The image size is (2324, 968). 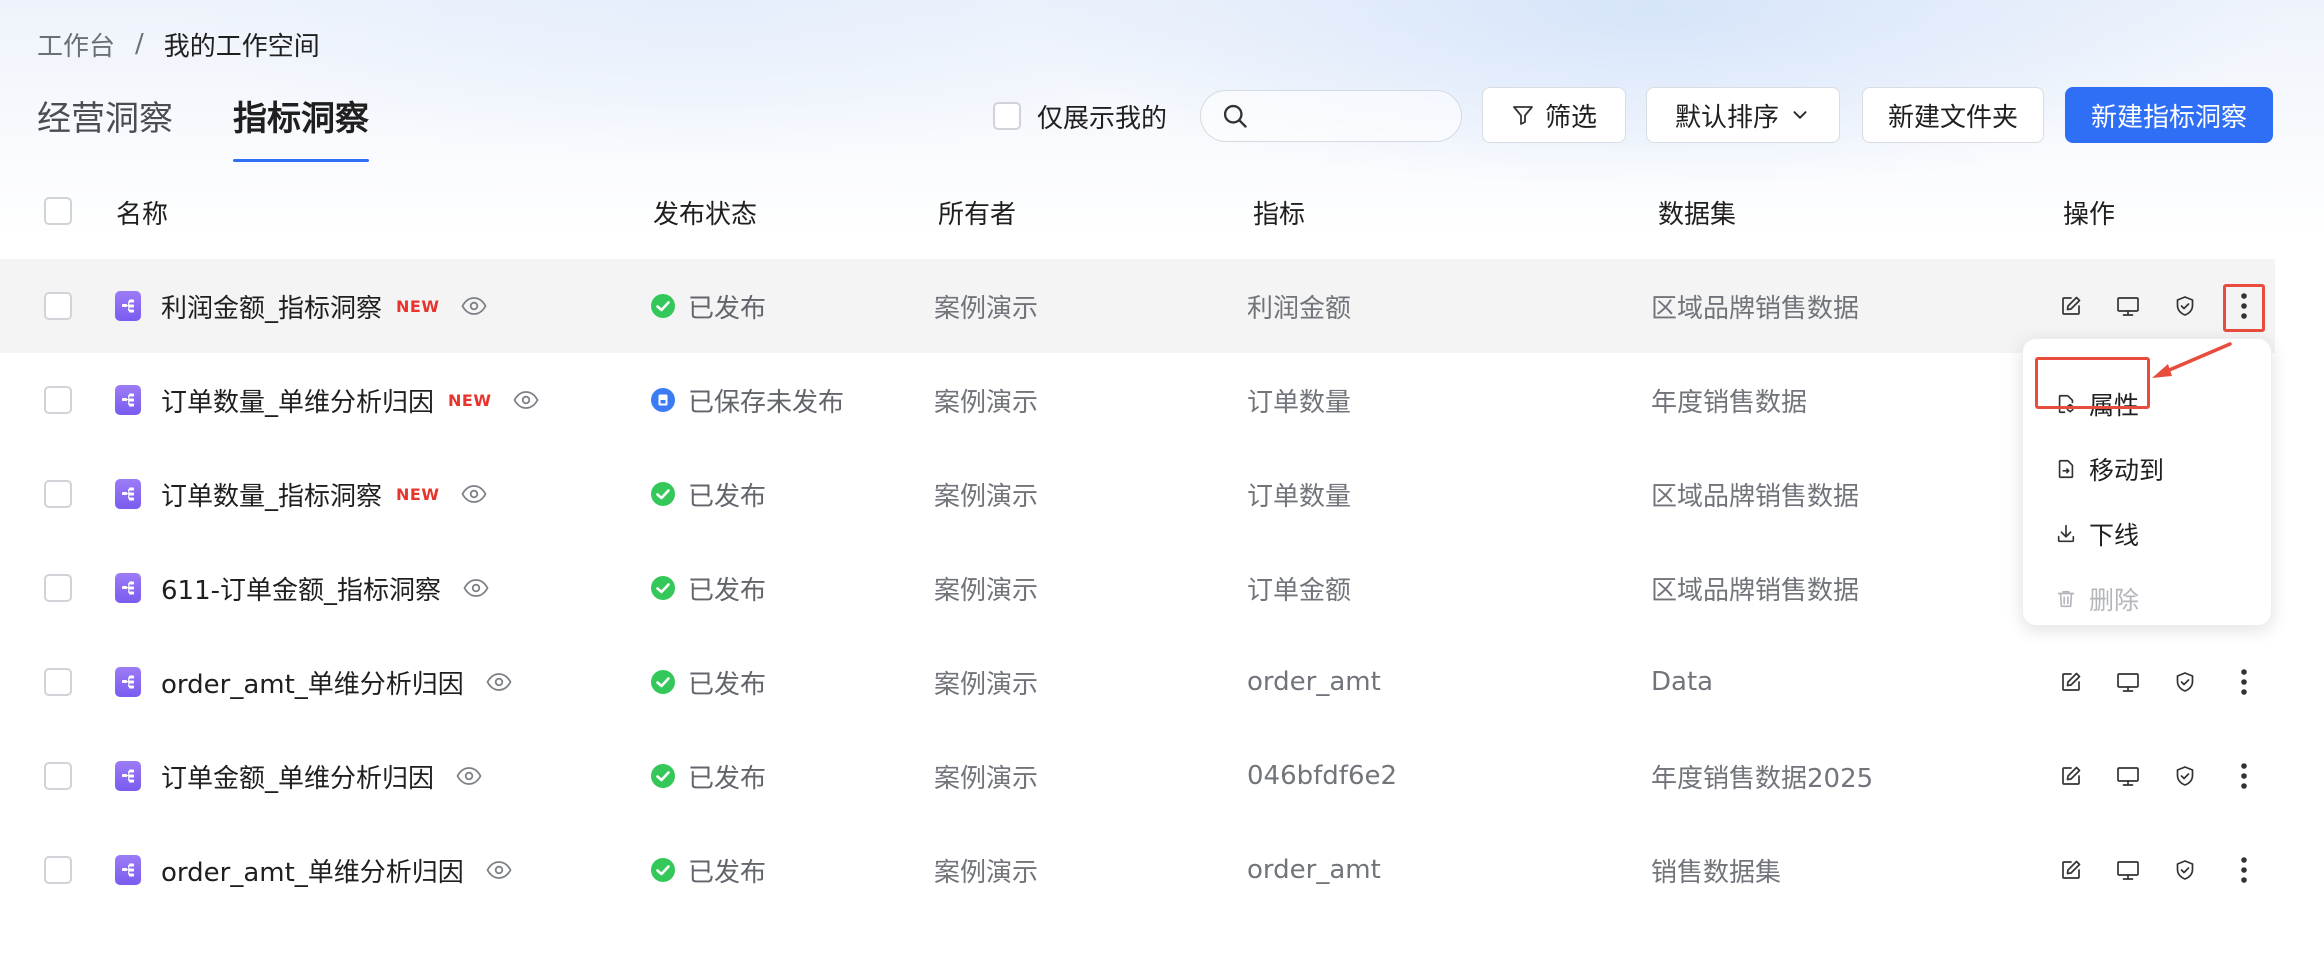 I want to click on name-cell: 订单金额_单维分析归因, so click(x=298, y=776).